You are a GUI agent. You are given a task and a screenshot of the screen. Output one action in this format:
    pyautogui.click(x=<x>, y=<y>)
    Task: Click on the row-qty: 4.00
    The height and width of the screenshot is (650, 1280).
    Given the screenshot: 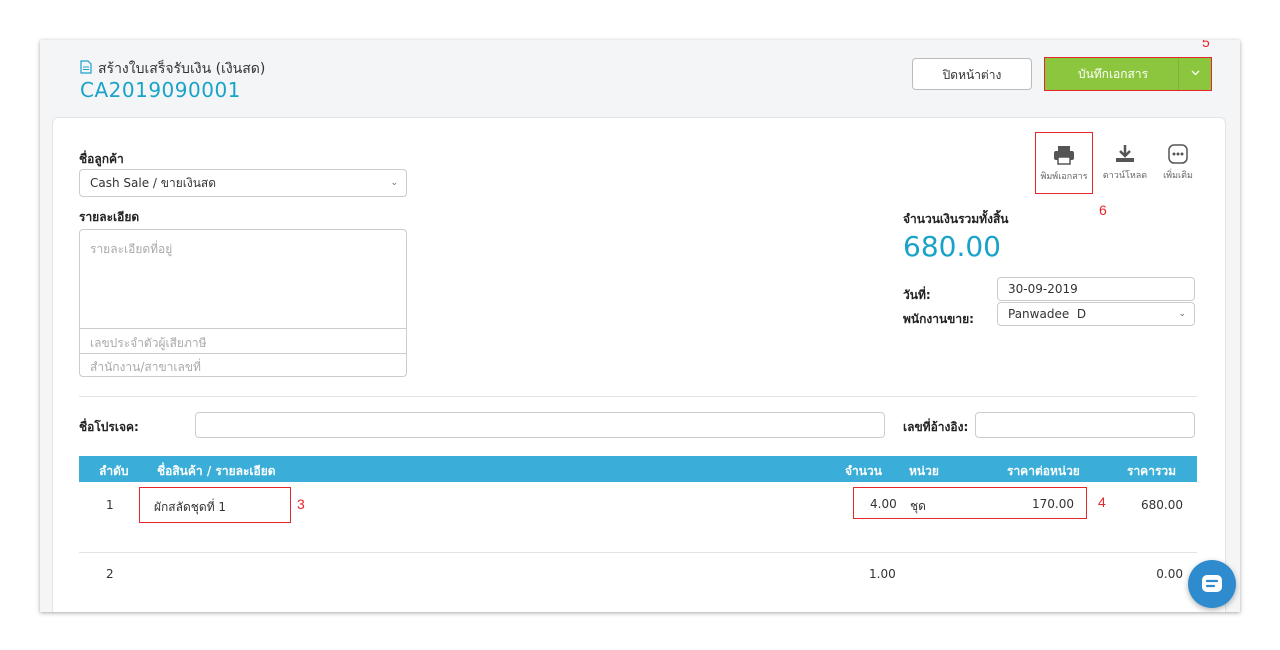 What is the action you would take?
    pyautogui.click(x=883, y=504)
    